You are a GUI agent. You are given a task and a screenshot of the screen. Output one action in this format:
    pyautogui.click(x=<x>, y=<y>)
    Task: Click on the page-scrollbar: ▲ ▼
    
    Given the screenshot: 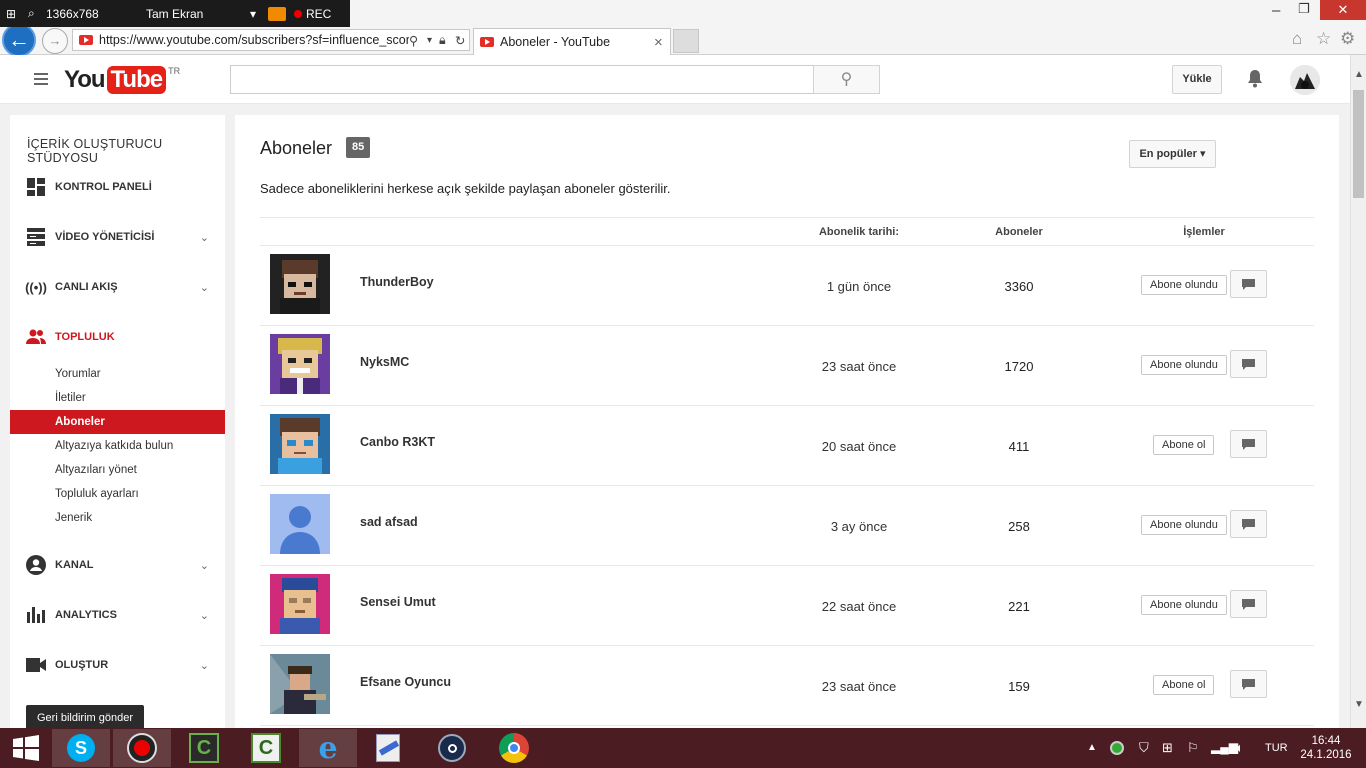 What is the action you would take?
    pyautogui.click(x=1358, y=391)
    